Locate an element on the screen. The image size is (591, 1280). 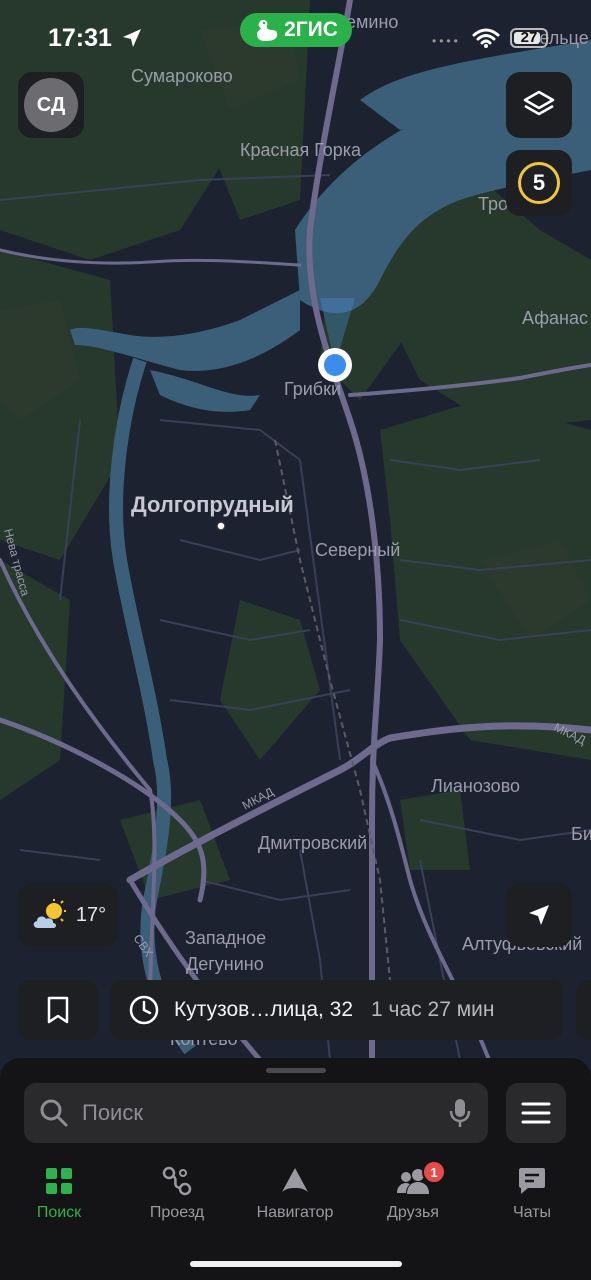
notification-badge: 1 is located at coordinates (434, 1172).